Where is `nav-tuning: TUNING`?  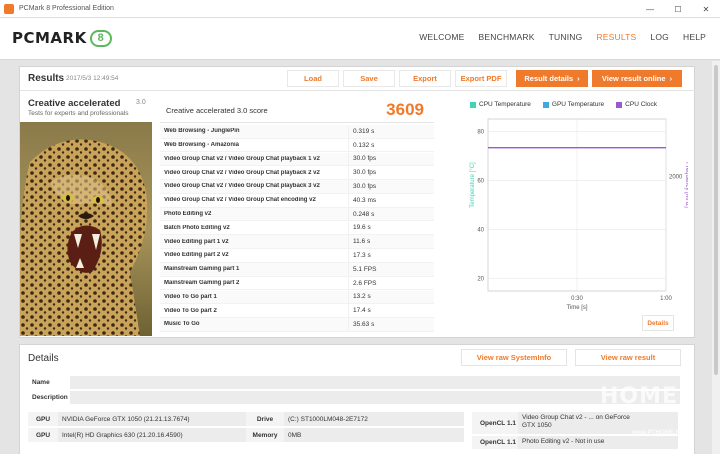
nav-tuning: TUNING is located at coordinates (566, 37).